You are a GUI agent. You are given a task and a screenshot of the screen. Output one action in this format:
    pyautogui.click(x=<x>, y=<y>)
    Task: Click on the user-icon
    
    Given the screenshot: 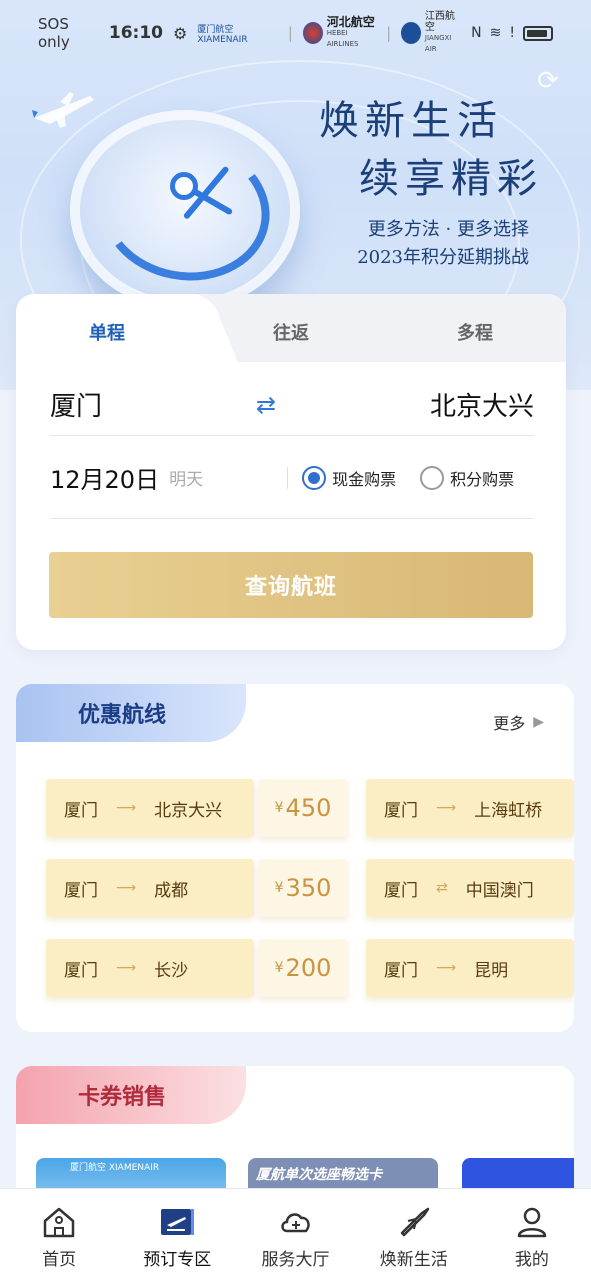 What is the action you would take?
    pyautogui.click(x=532, y=1222)
    